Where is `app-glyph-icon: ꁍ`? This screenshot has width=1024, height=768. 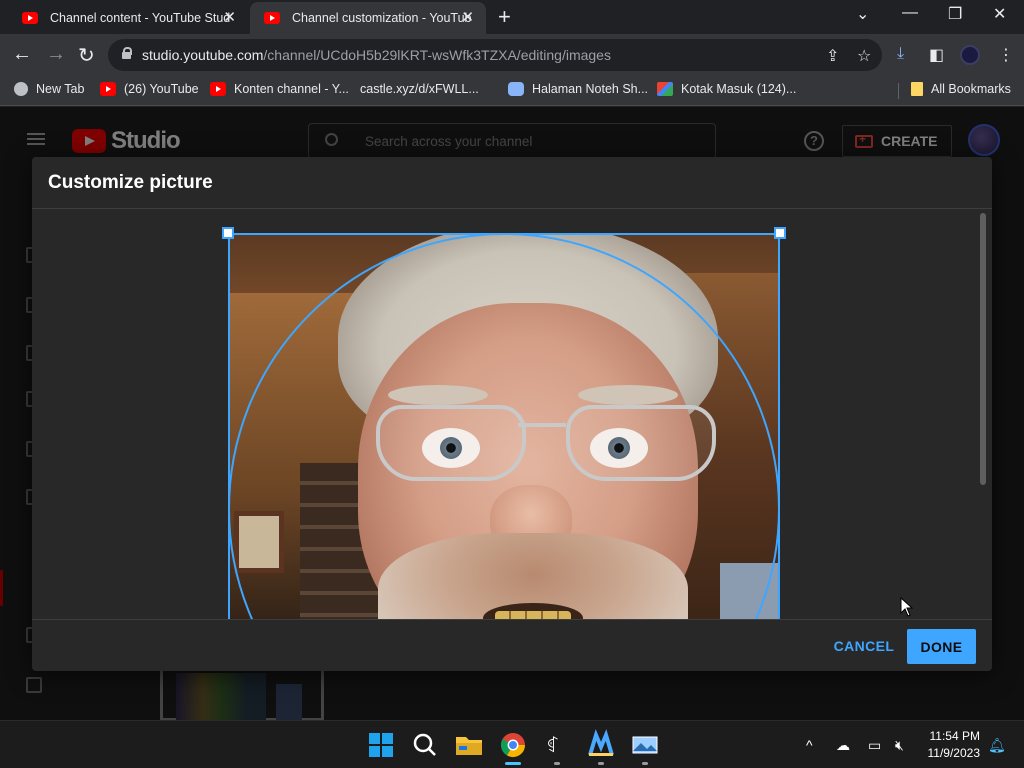
app-glyph-icon: ꁍ is located at coordinates (557, 747).